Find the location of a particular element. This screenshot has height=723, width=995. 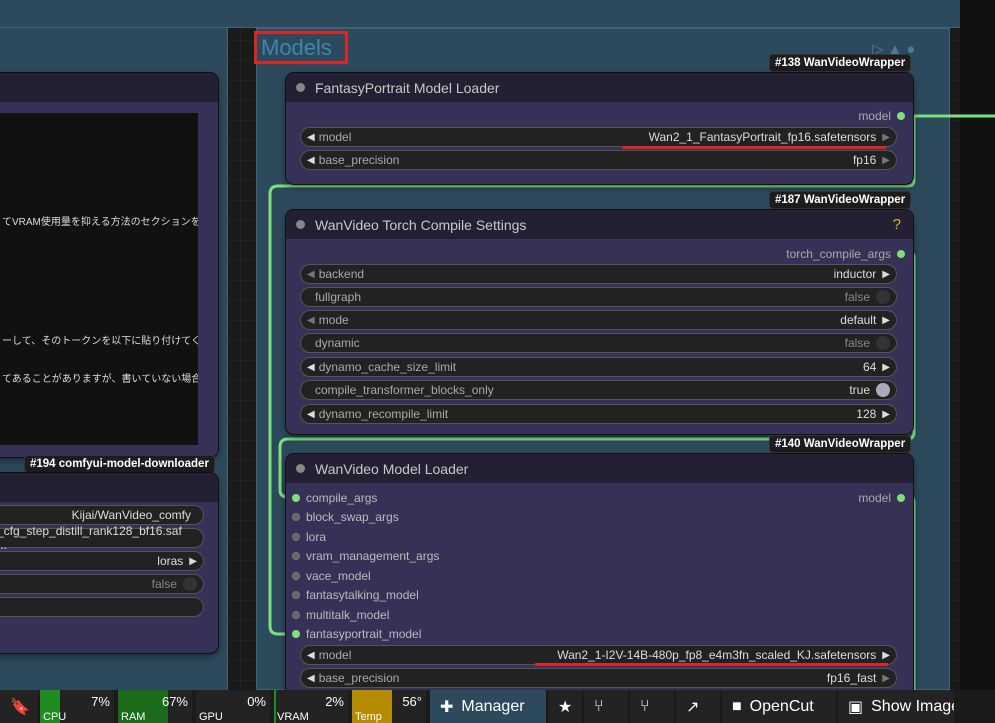

node-header: WanVideo Torch Compile Settings ? is located at coordinates (599, 224).